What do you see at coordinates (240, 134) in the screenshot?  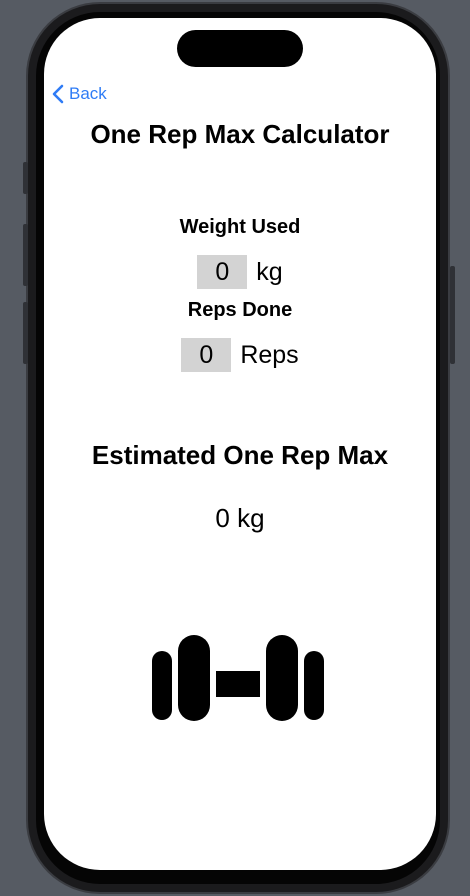 I see `page-title: One Rep Max Calculator` at bounding box center [240, 134].